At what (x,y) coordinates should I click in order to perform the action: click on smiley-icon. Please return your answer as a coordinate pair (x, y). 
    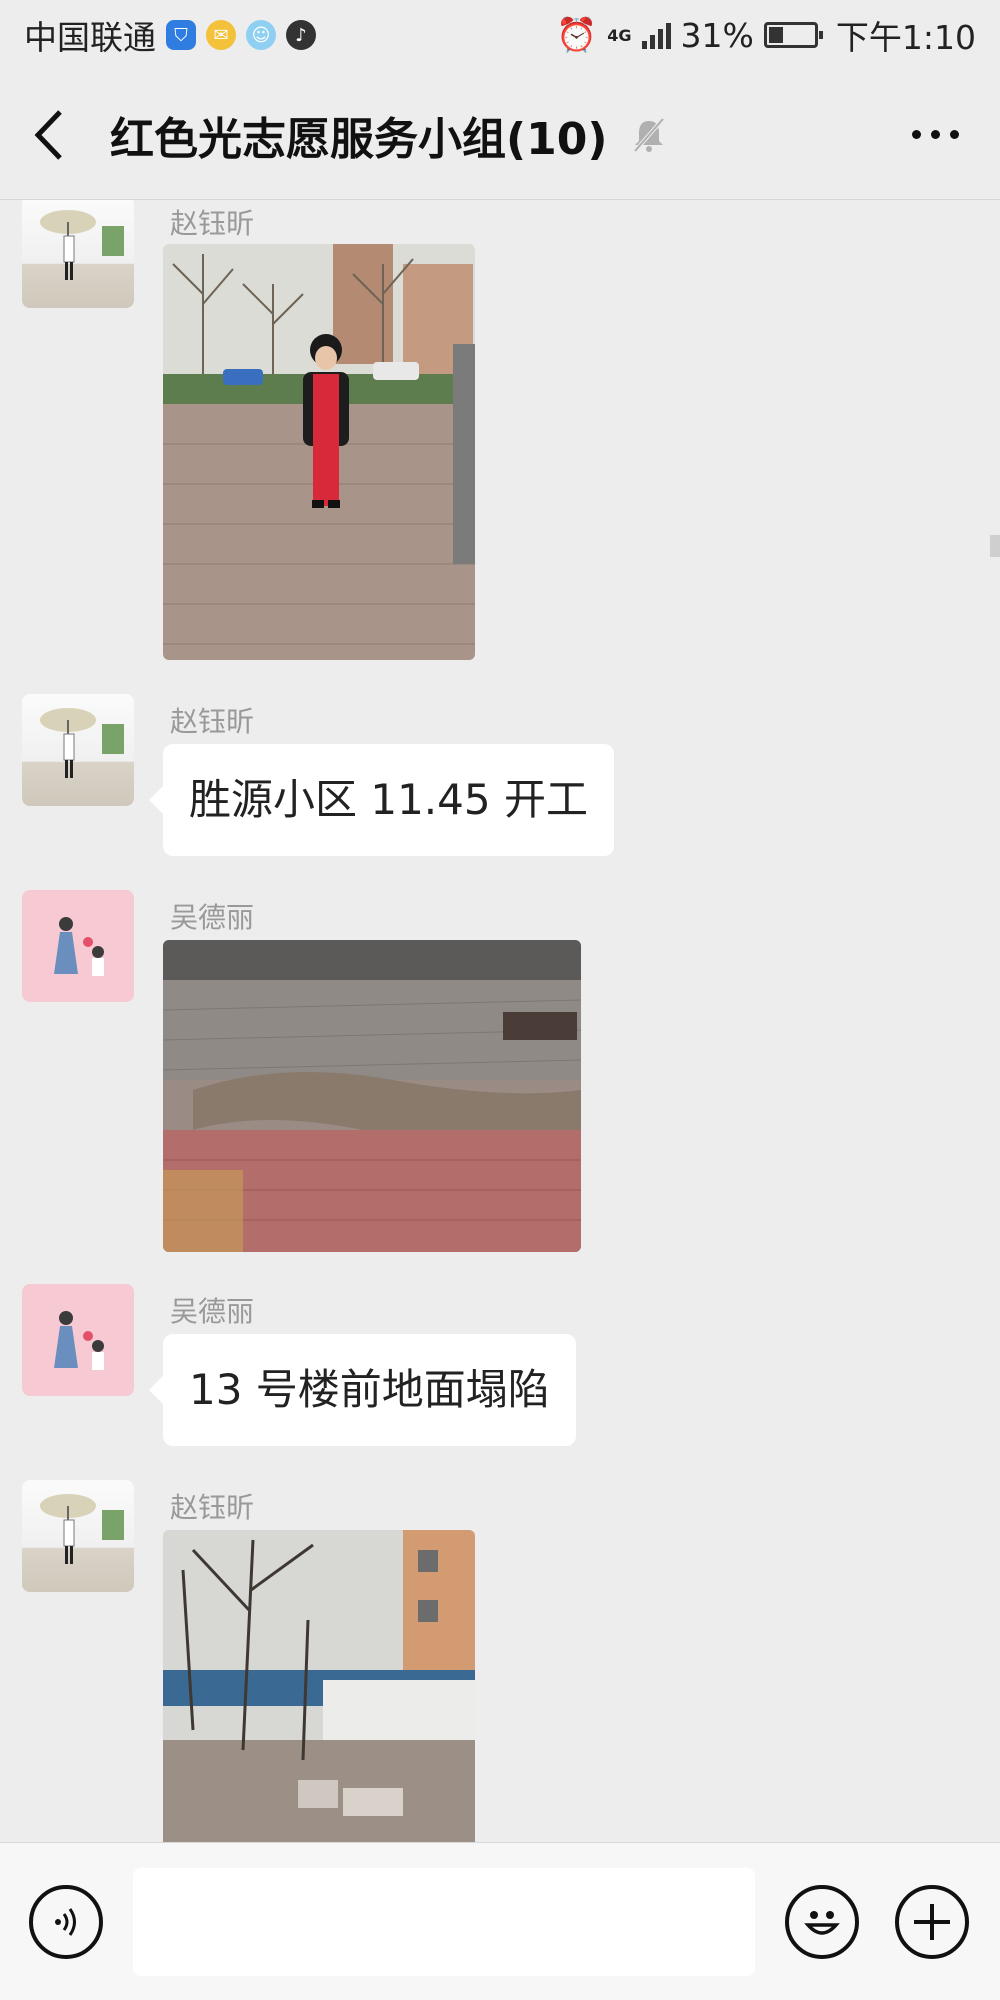
    Looking at the image, I should click on (822, 1922).